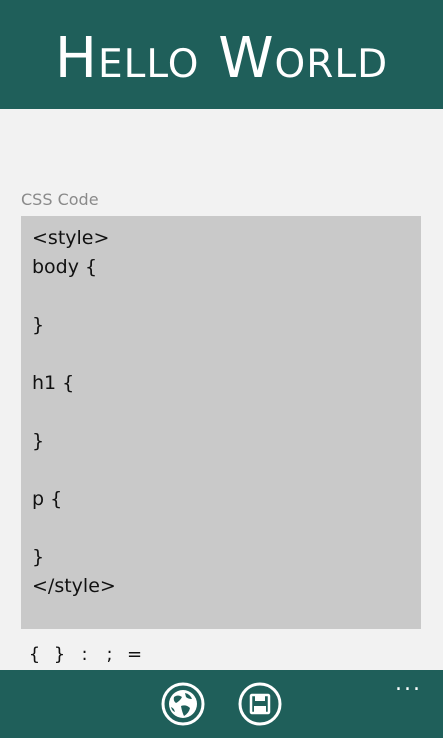  I want to click on save-icon, so click(260, 704).